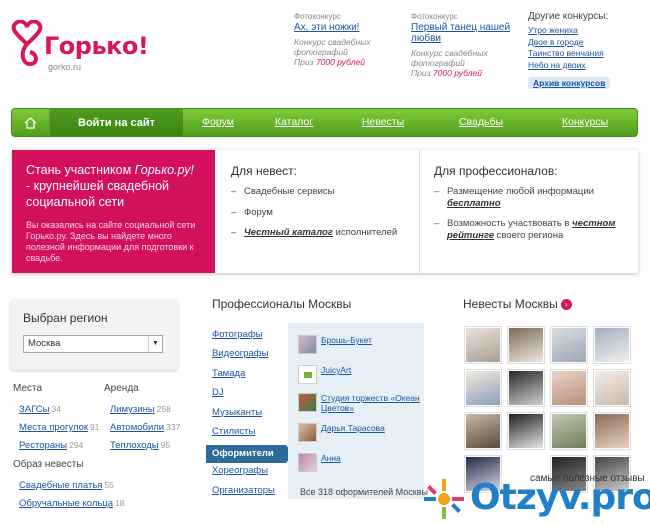 Image resolution: width=650 pixels, height=524 pixels. What do you see at coordinates (474, 203) in the screenshot?
I see `free-link: бесплатно` at bounding box center [474, 203].